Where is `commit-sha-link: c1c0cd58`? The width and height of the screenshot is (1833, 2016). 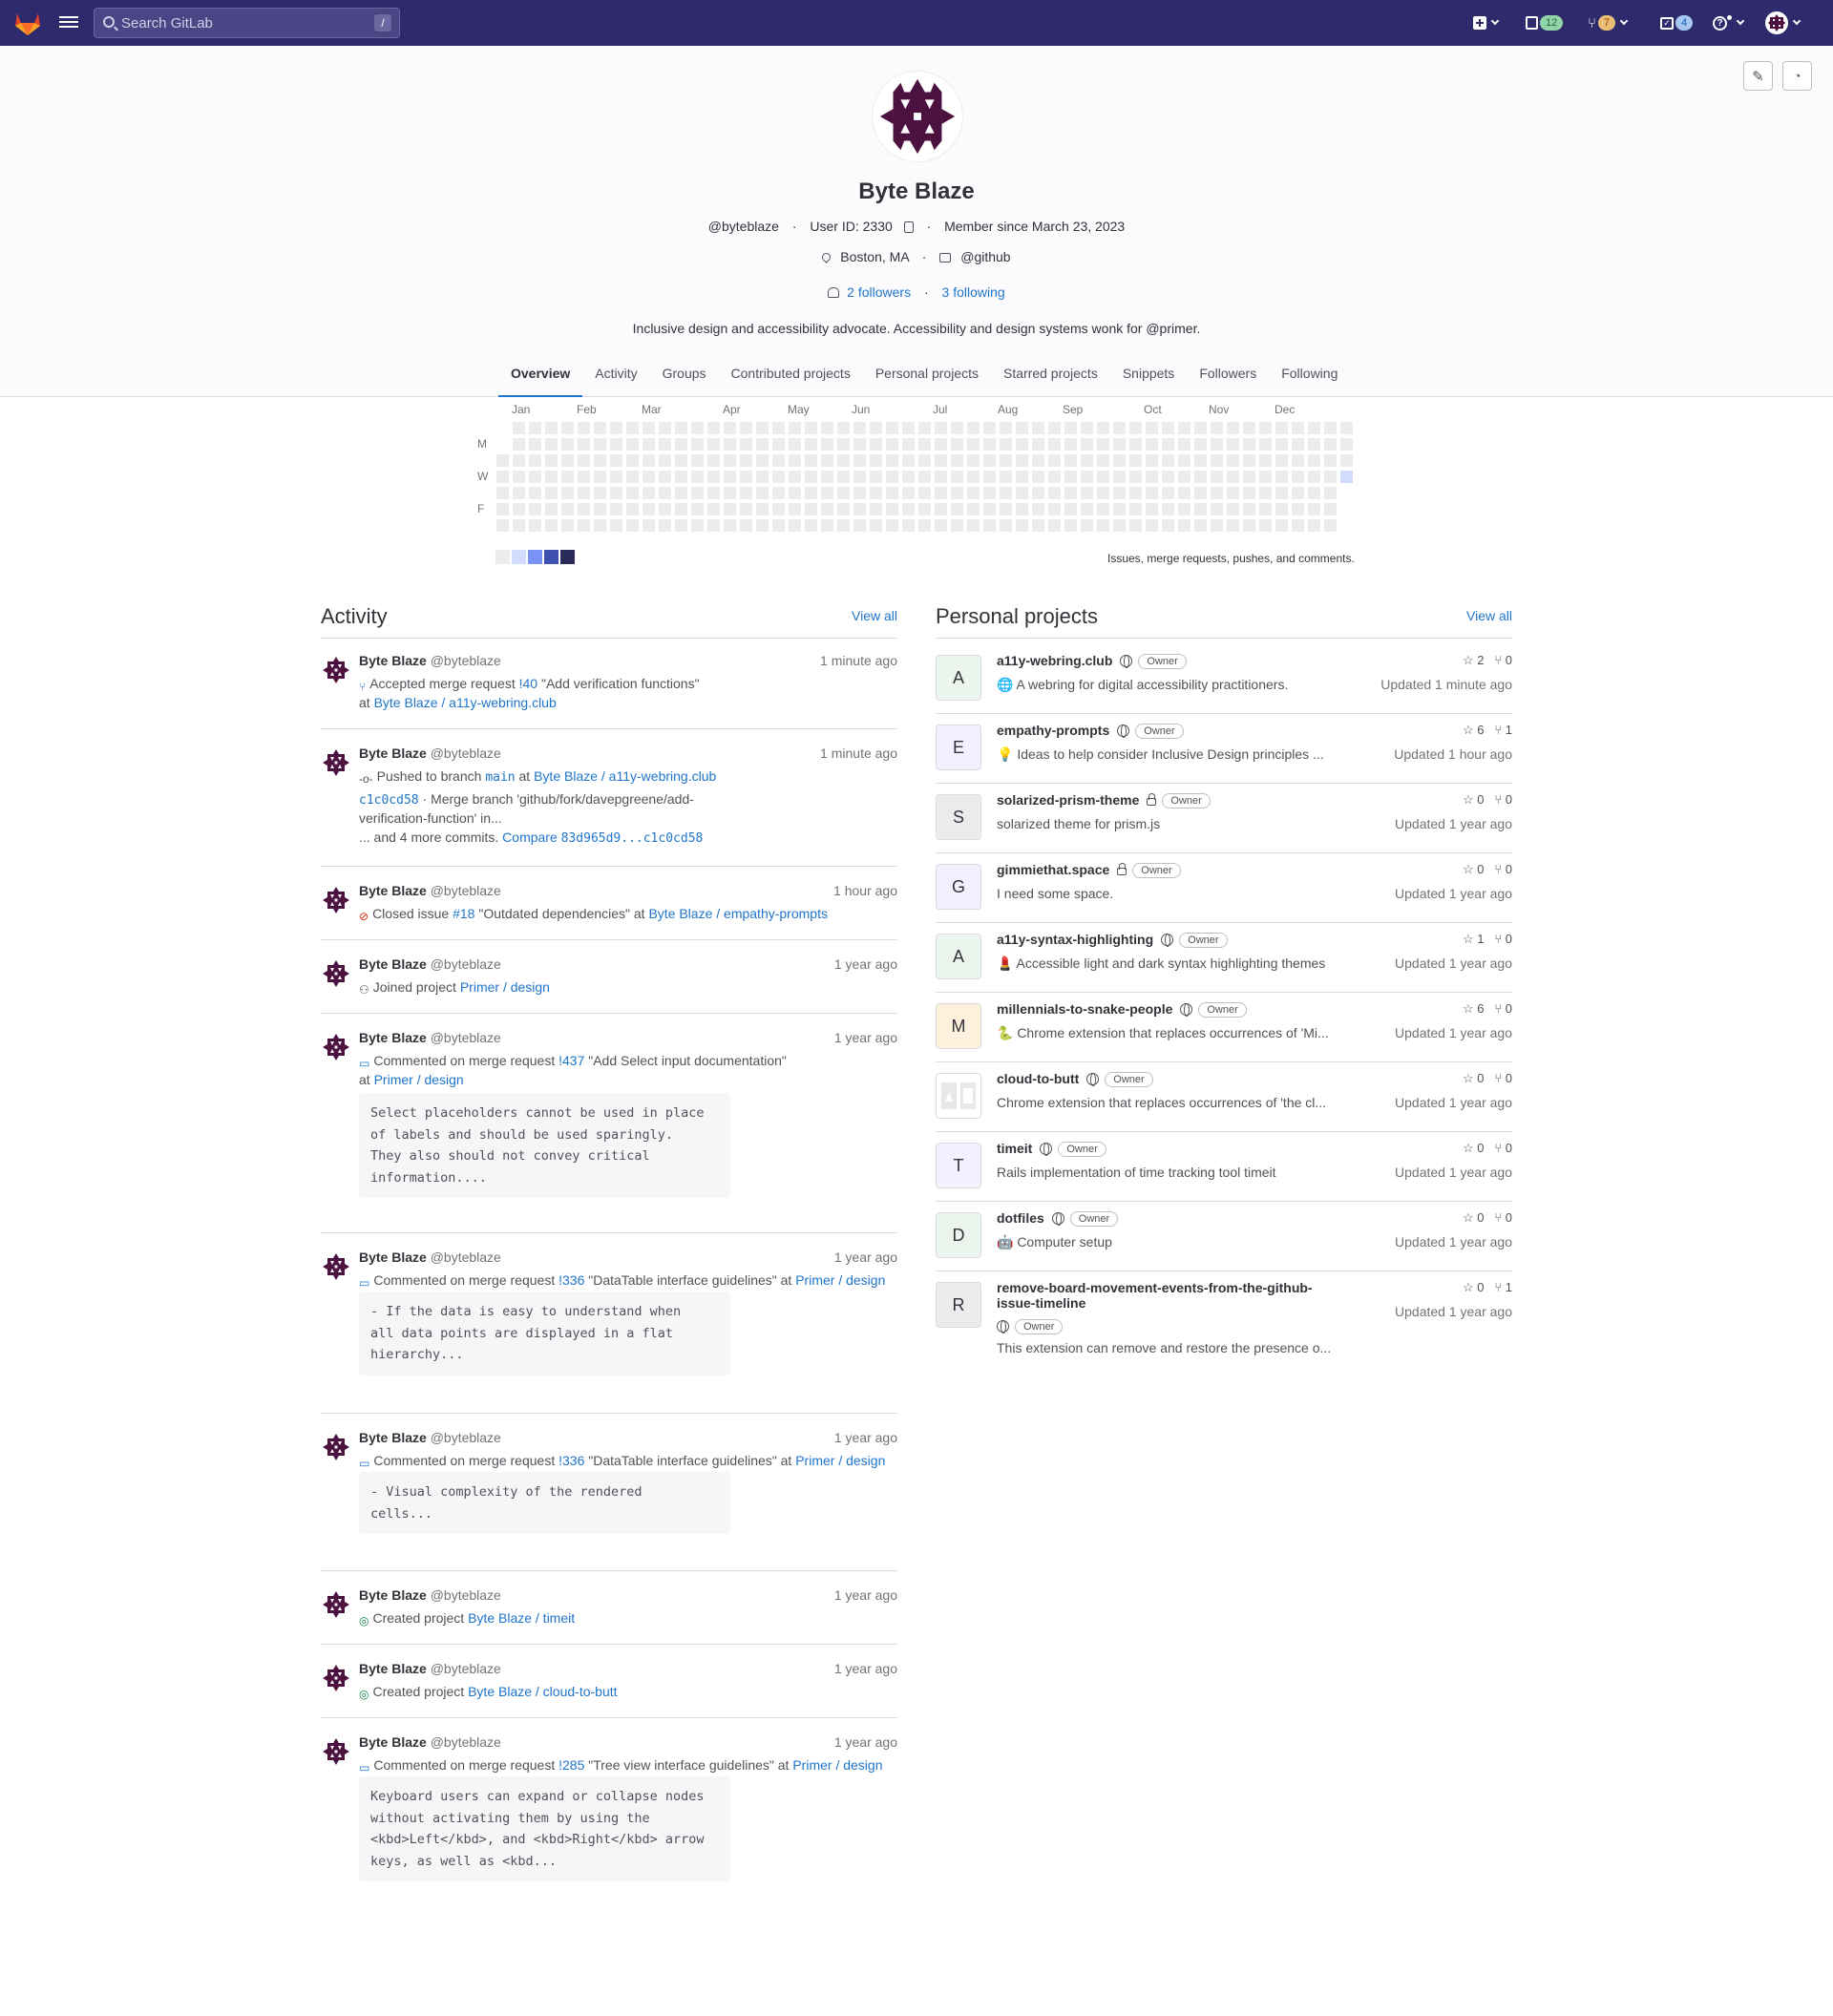
commit-sha-link: c1c0cd58 is located at coordinates (389, 801).